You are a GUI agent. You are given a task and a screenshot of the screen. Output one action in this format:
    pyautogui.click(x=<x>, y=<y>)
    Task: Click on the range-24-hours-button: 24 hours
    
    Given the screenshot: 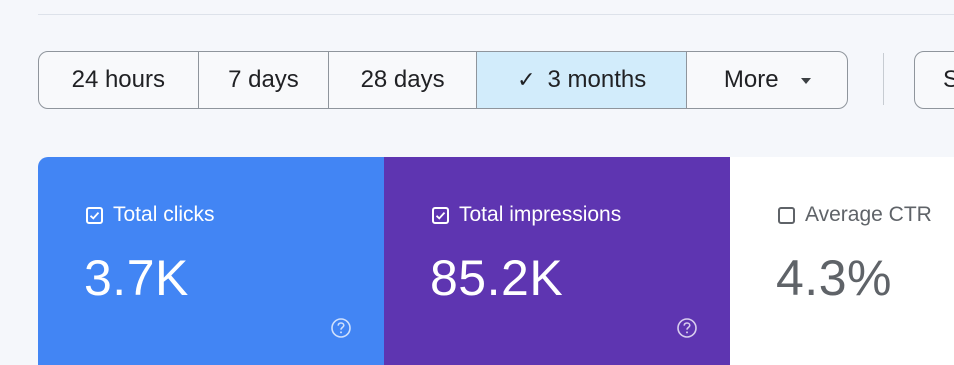 What is the action you would take?
    pyautogui.click(x=119, y=80)
    